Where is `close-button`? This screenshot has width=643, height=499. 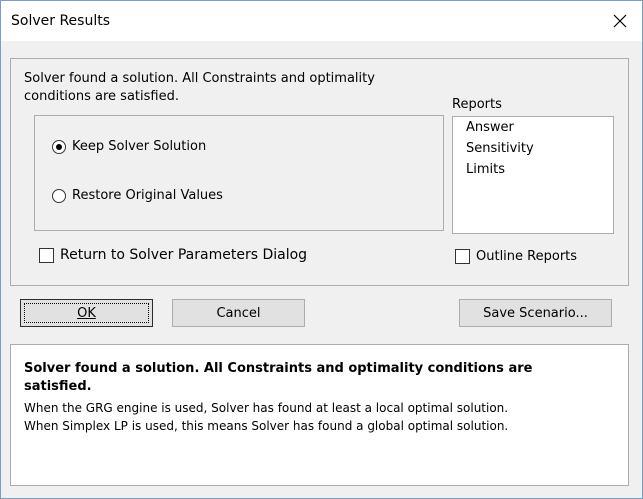 close-button is located at coordinates (620, 21).